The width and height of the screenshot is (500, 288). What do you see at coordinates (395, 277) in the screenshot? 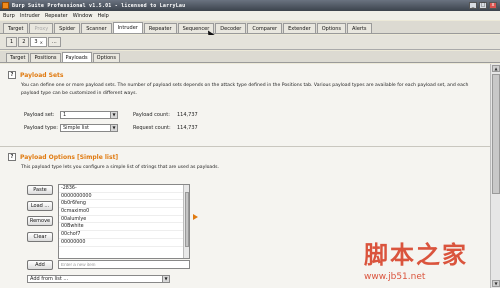
I see `watermark-url: www.jb51.net` at bounding box center [395, 277].